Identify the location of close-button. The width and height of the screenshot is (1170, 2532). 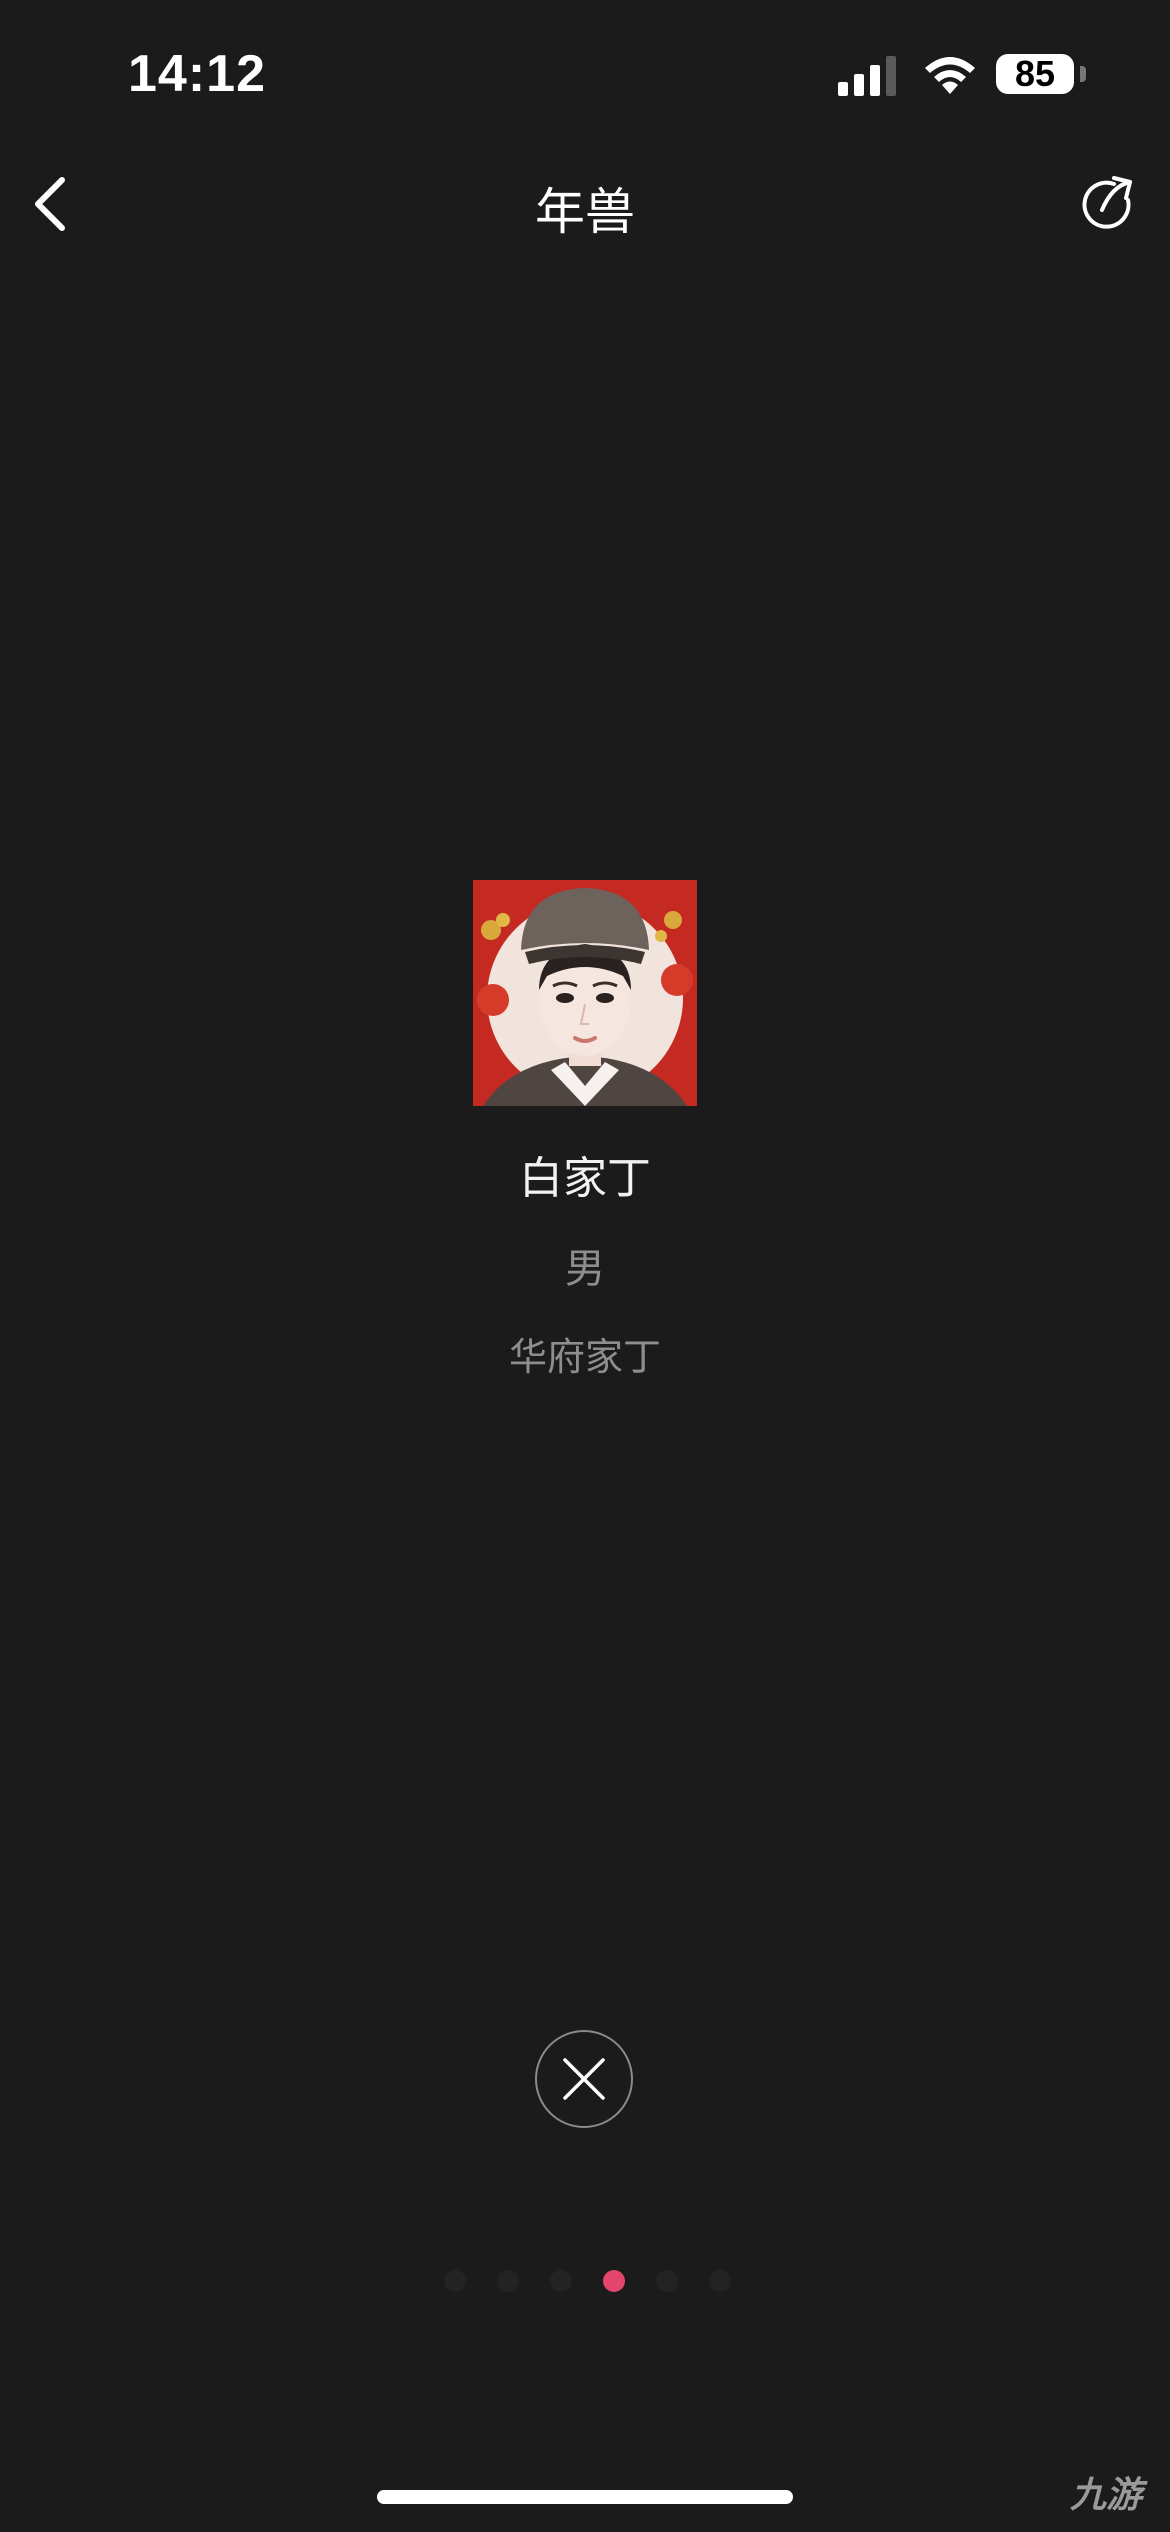
(584, 2079).